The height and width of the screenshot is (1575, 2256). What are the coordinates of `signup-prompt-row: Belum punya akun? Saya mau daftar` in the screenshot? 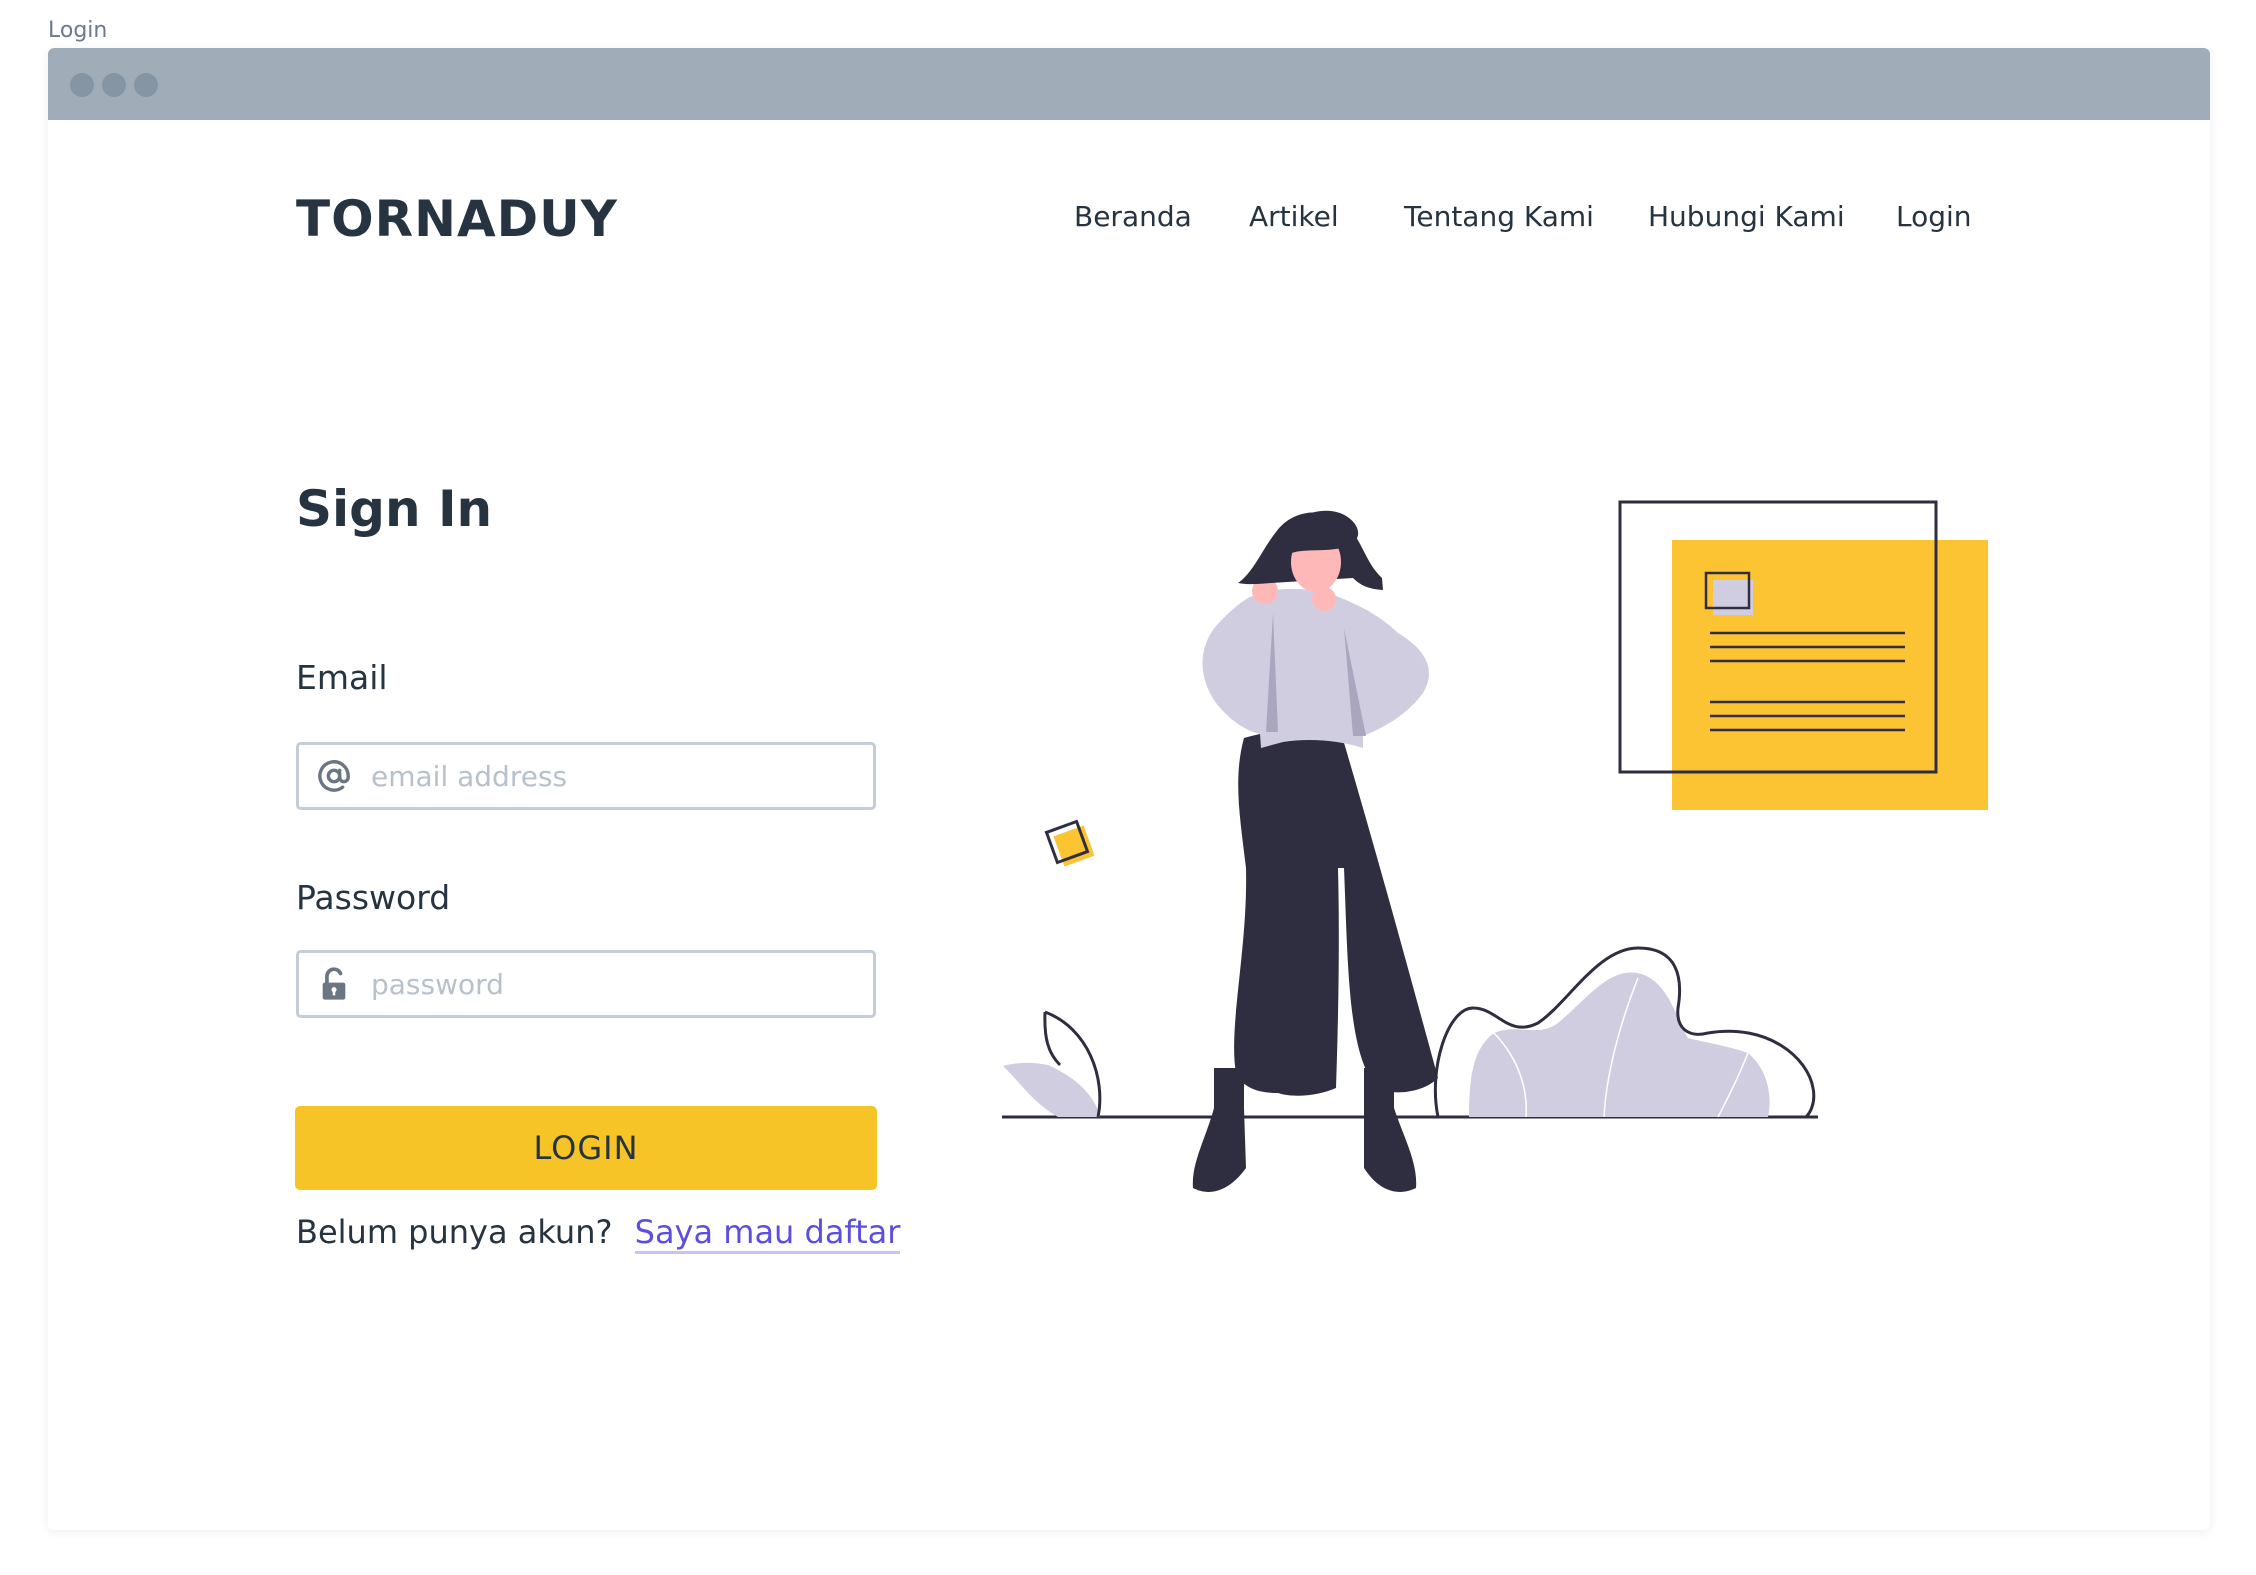 It's located at (598, 1233).